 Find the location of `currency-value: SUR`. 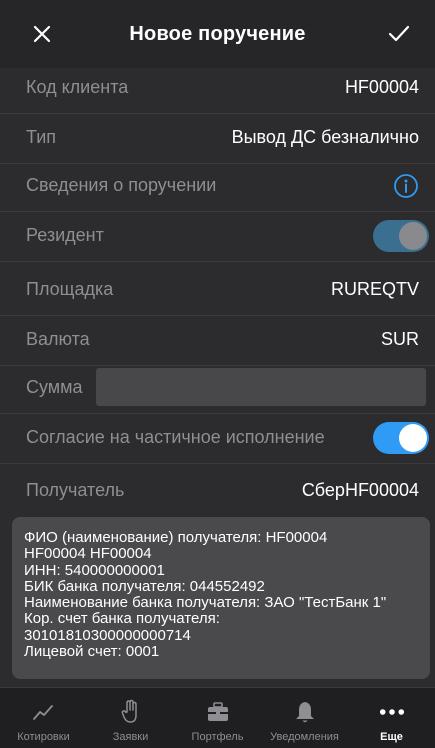

currency-value: SUR is located at coordinates (400, 339).